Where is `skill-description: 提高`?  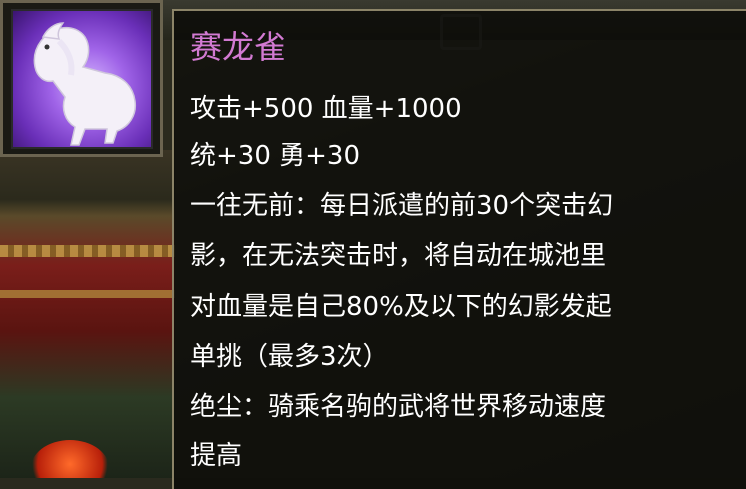 skill-description: 提高 is located at coordinates (216, 456).